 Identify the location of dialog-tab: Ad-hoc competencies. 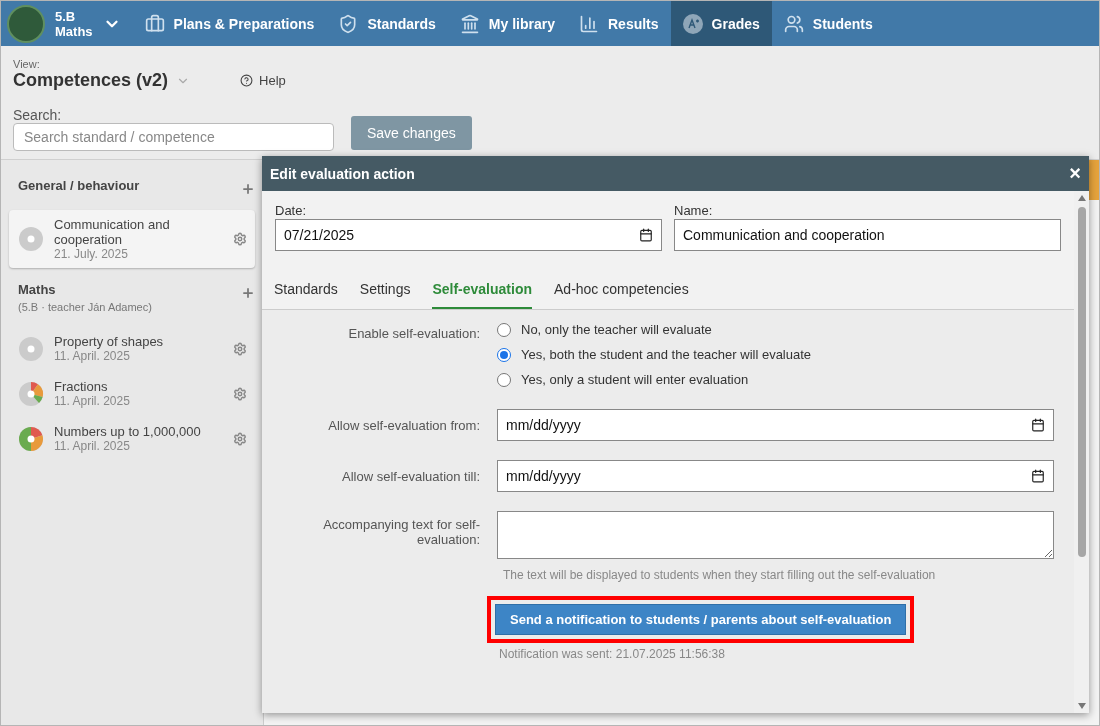
(621, 295).